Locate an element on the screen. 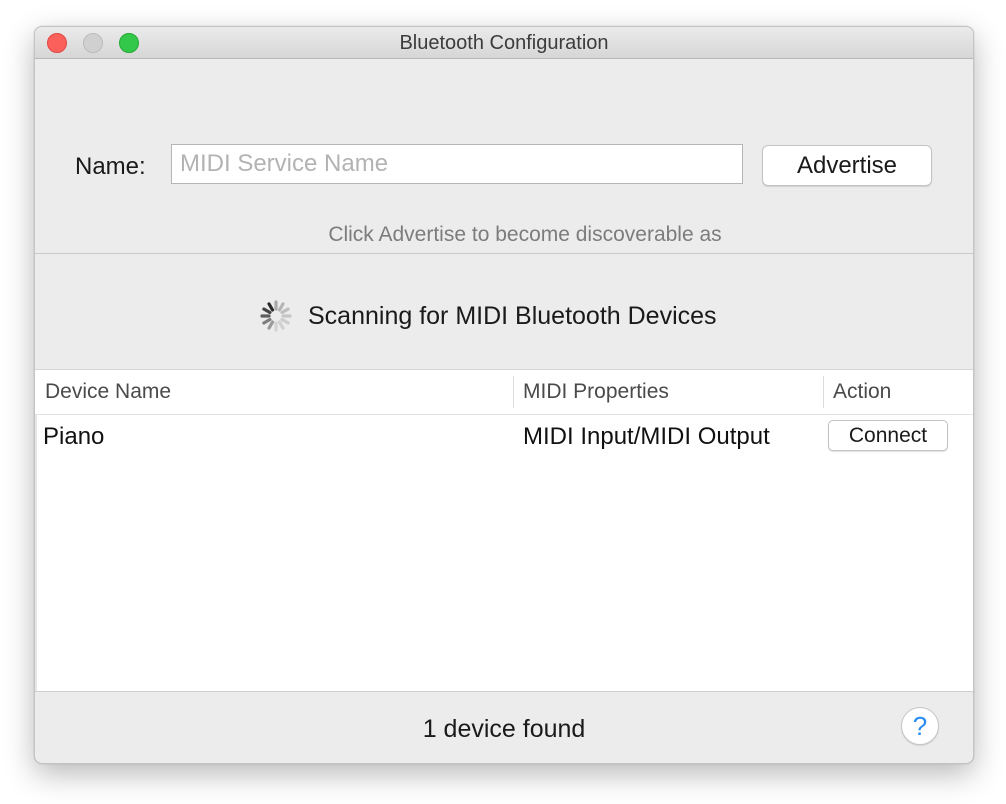 The image size is (1006, 804). column-header-midi-properties: MIDI Properties is located at coordinates (596, 392).